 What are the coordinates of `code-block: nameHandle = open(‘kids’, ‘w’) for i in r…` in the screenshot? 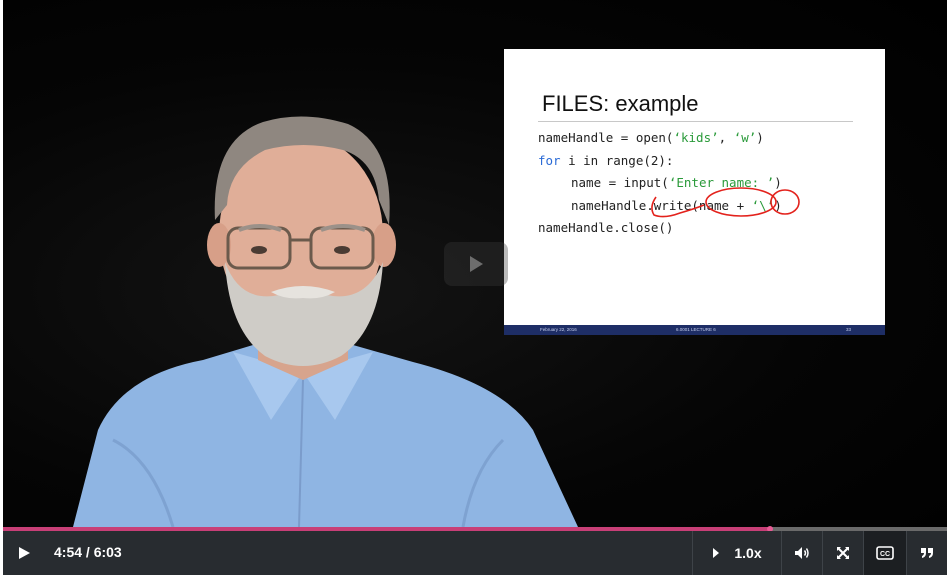 It's located at (660, 183).